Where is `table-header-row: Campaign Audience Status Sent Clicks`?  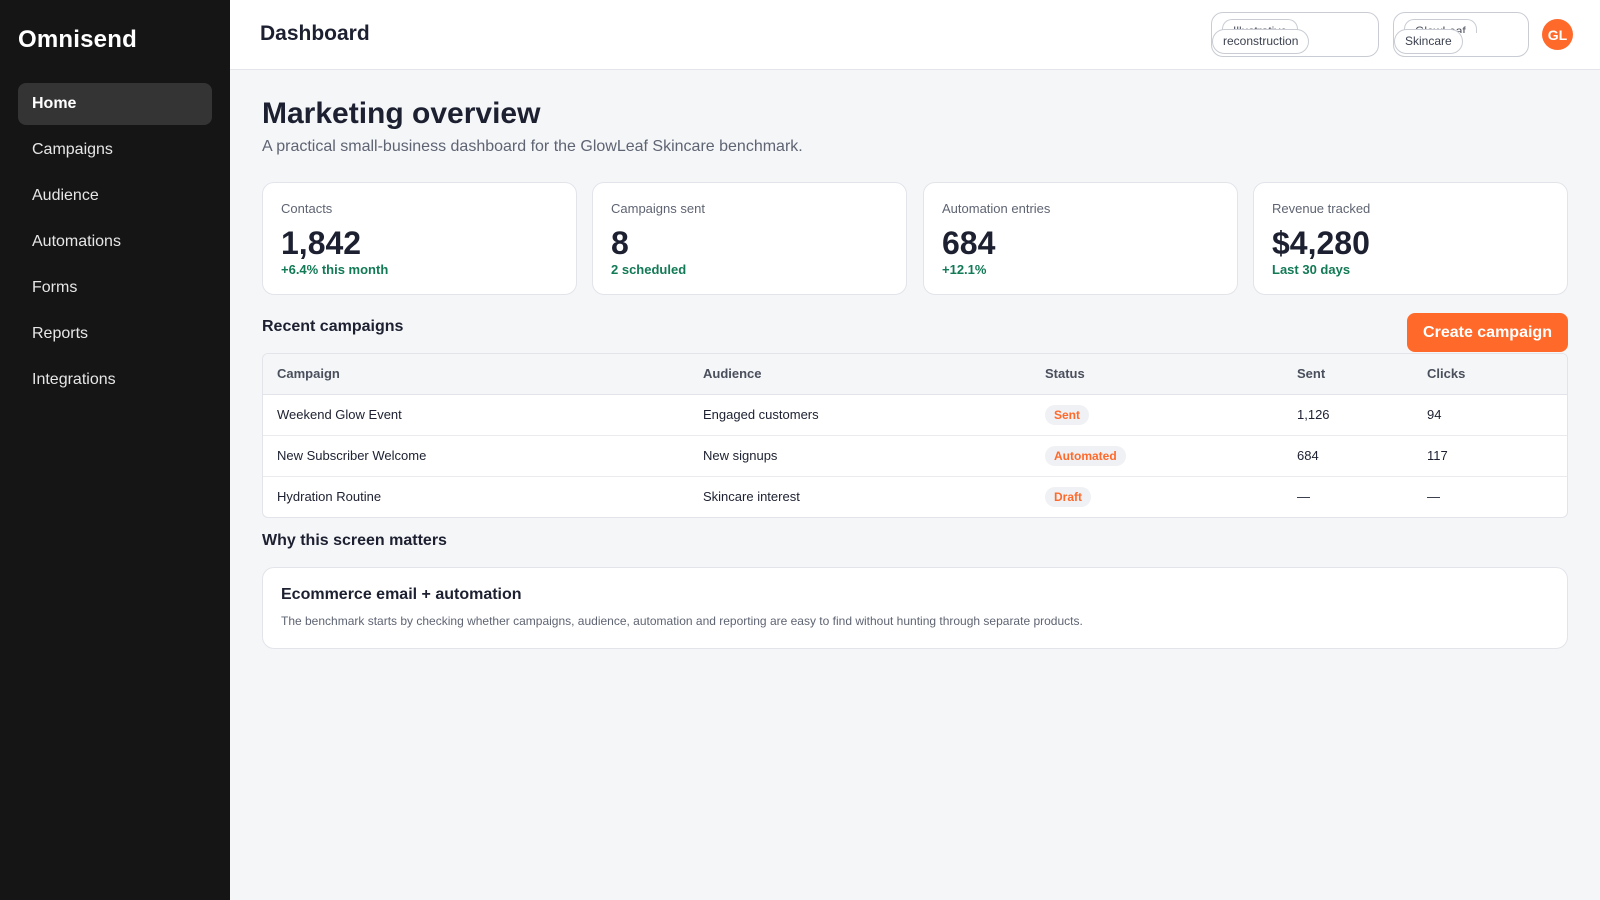
table-header-row: Campaign Audience Status Sent Clicks is located at coordinates (915, 374).